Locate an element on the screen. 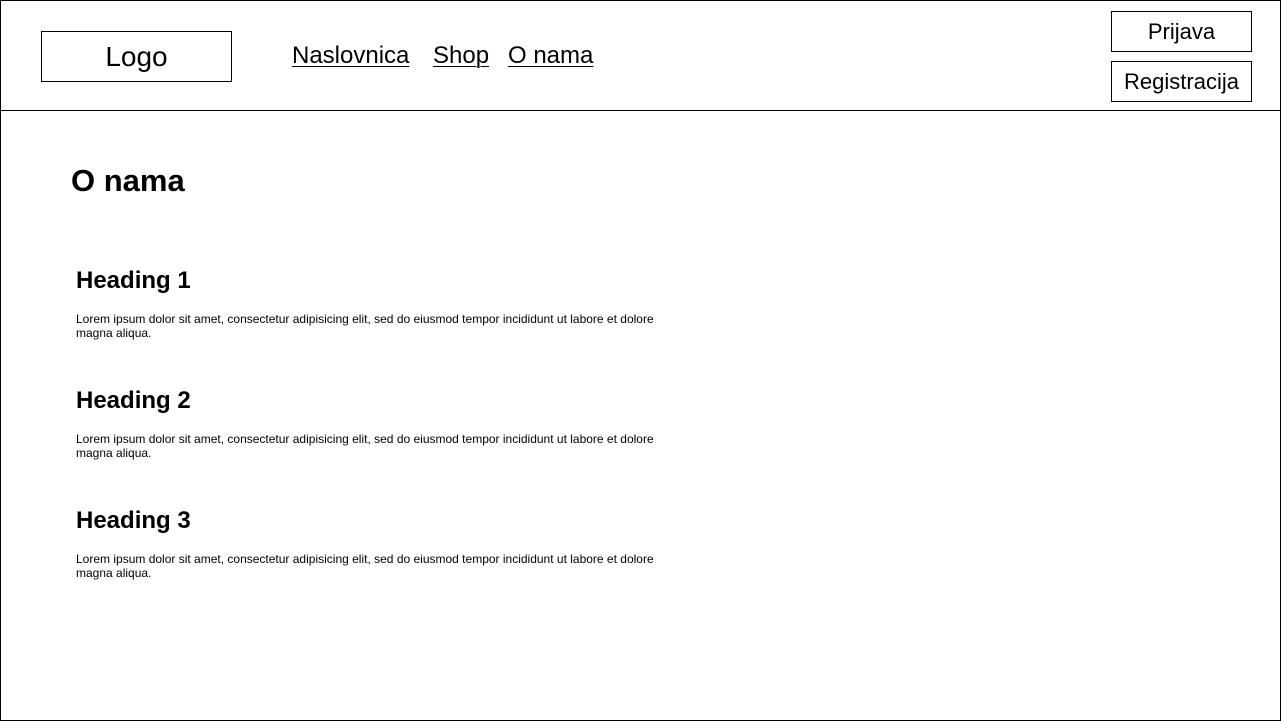 Image resolution: width=1281 pixels, height=721 pixels. logo: Logo is located at coordinates (136, 56).